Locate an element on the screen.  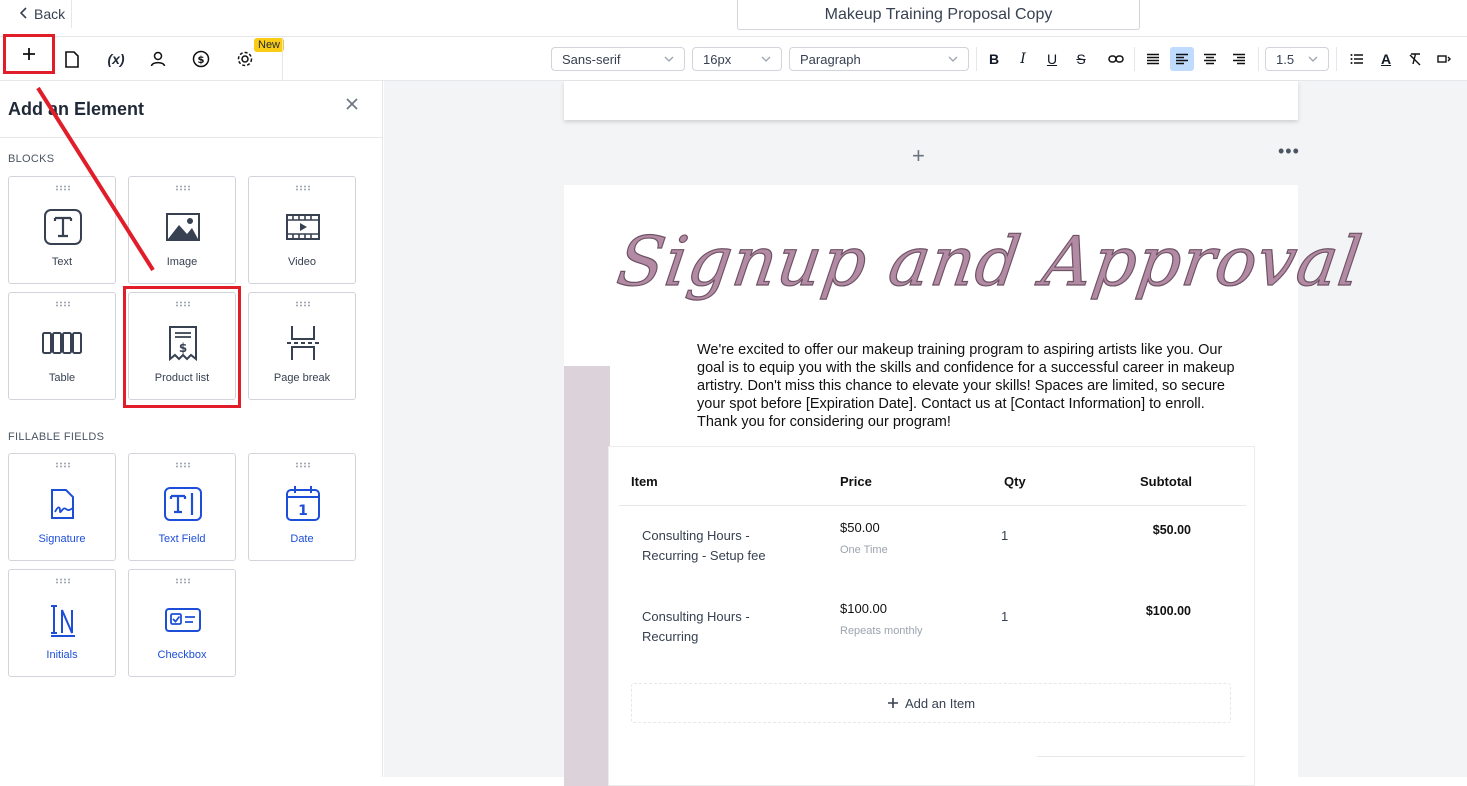
video-block-tile: Video is located at coordinates (302, 230).